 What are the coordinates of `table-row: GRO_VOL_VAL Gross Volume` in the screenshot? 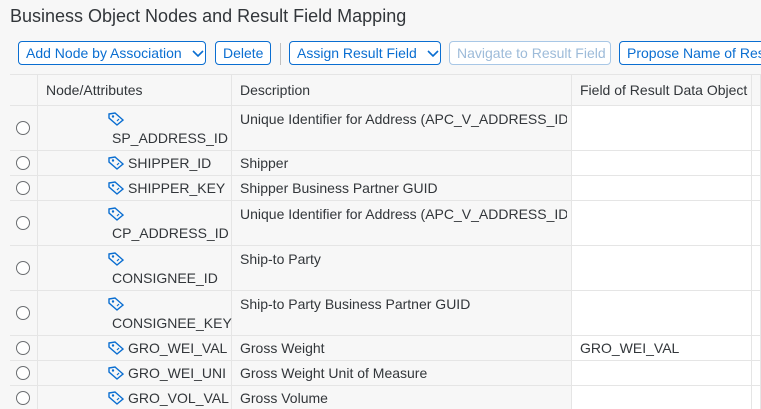 It's located at (385, 397).